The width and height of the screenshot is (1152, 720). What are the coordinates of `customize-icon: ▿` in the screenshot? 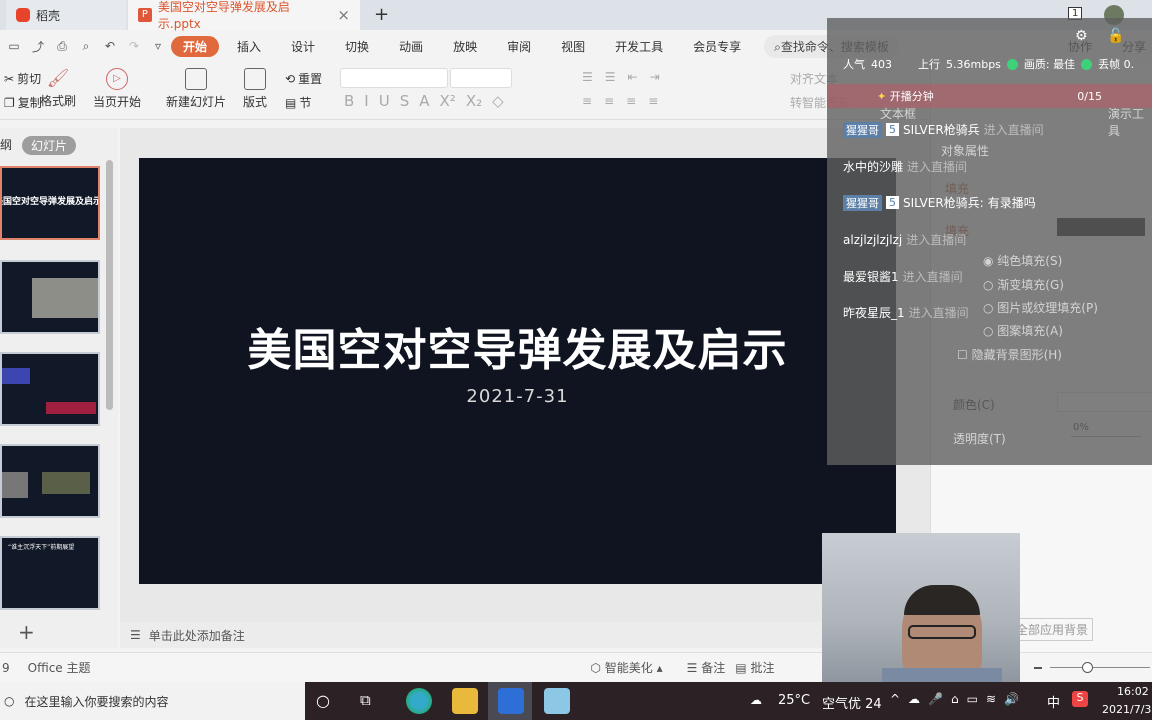 It's located at (158, 46).